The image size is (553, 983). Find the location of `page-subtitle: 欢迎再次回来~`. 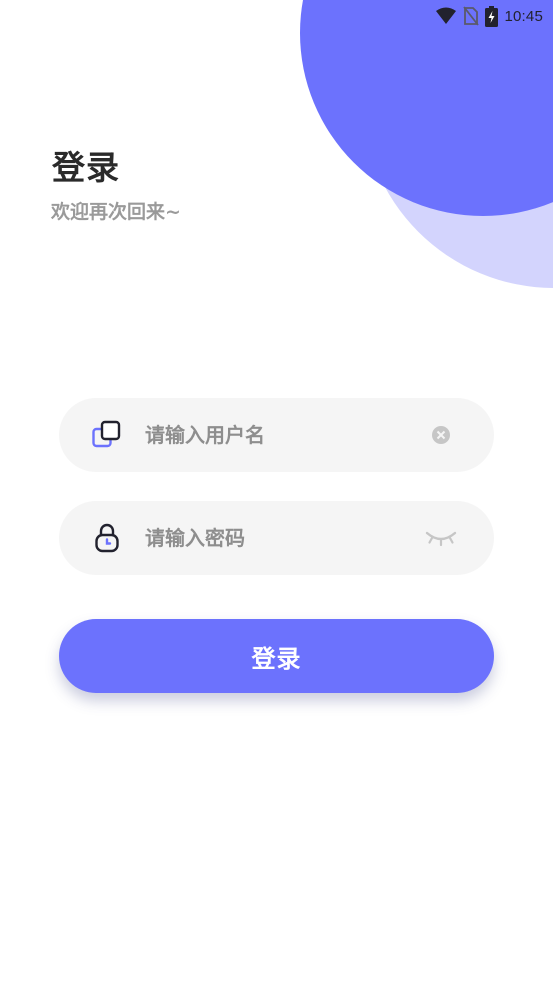

page-subtitle: 欢迎再次回来~ is located at coordinates (116, 212).